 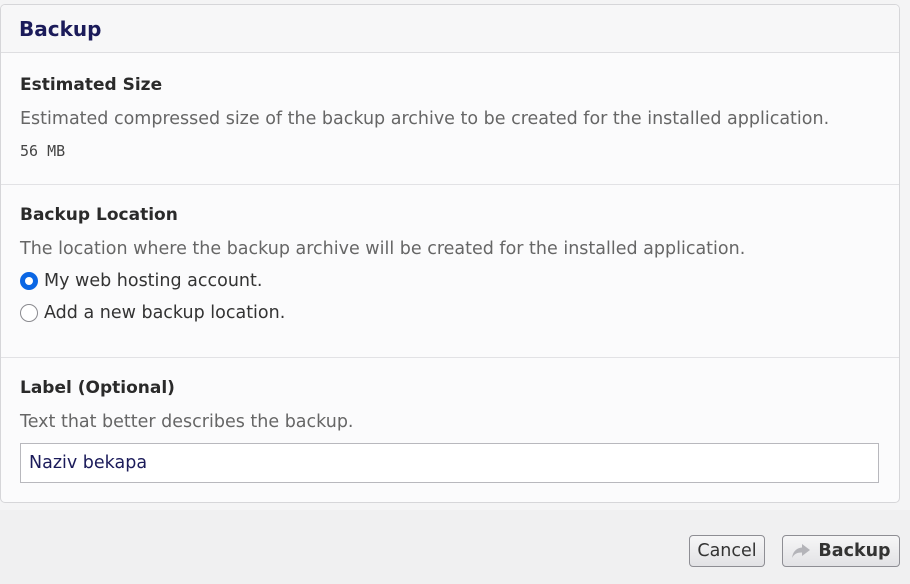 What do you see at coordinates (29, 313) in the screenshot?
I see `radio-button-new-location` at bounding box center [29, 313].